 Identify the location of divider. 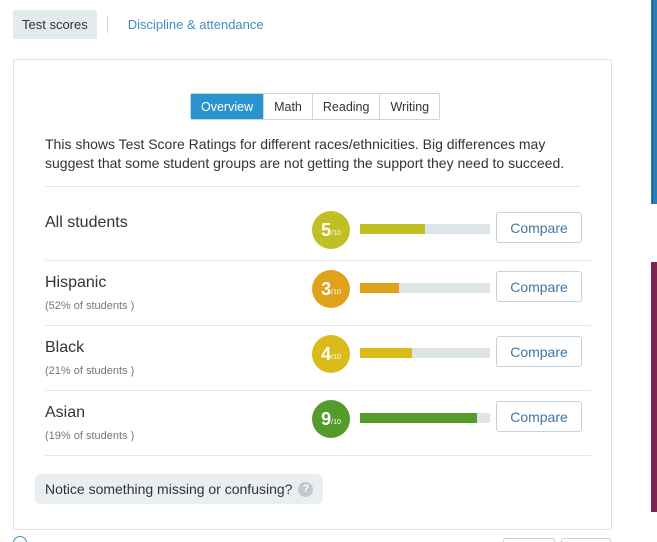
(313, 186).